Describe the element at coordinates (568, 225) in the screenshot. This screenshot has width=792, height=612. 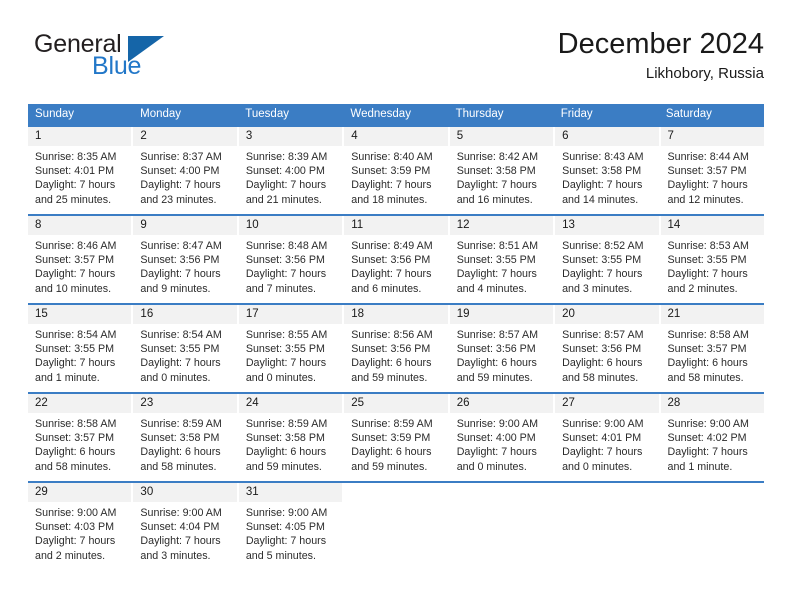
I see `day-number: 13` at that location.